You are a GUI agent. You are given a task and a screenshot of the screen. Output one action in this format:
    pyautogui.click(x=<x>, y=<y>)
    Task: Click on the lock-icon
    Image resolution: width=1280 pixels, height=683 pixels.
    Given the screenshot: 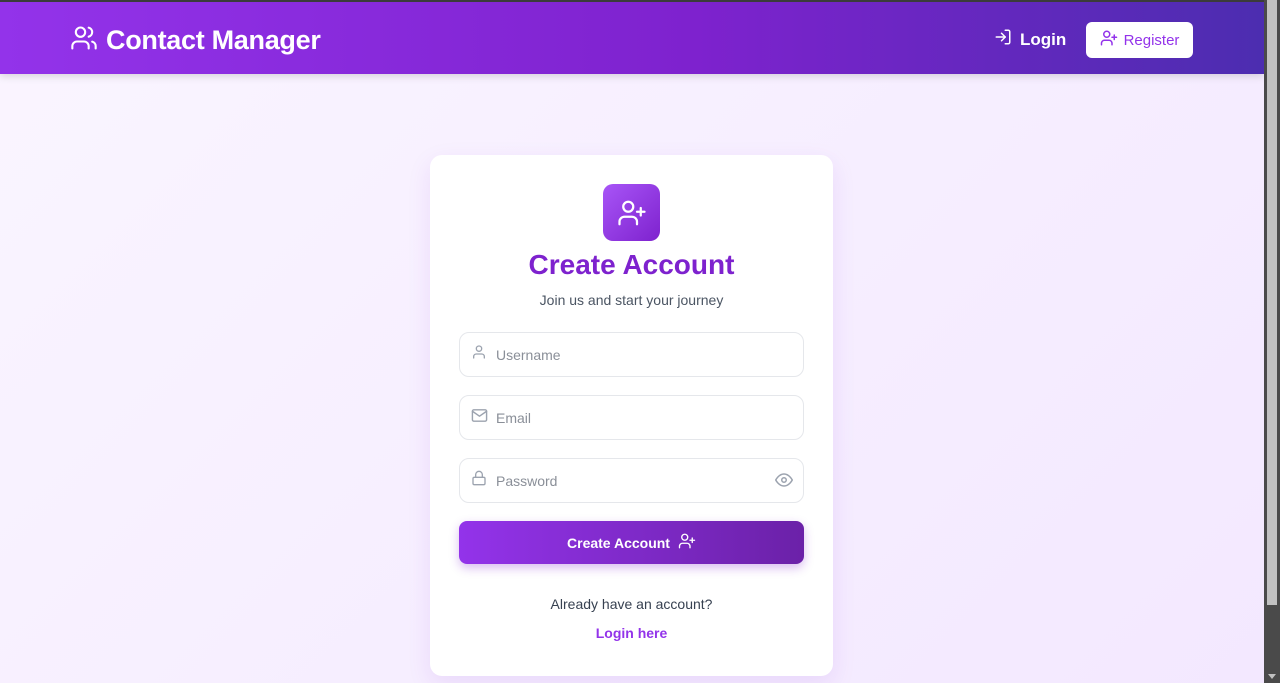 What is the action you would take?
    pyautogui.click(x=479, y=480)
    